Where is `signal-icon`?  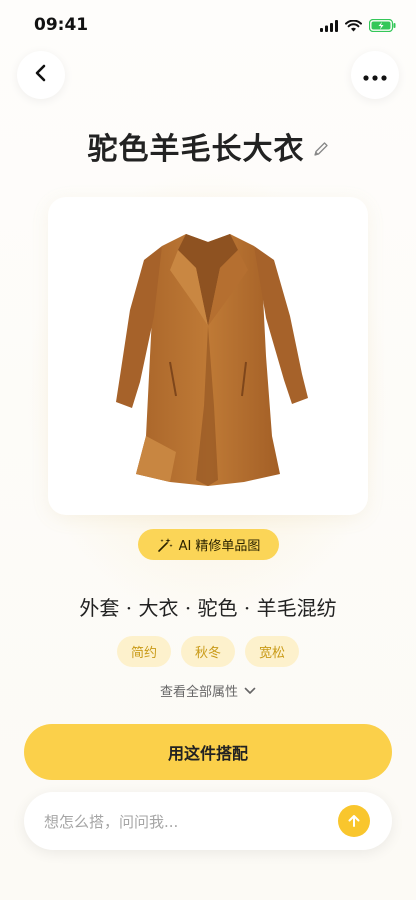 signal-icon is located at coordinates (329, 26).